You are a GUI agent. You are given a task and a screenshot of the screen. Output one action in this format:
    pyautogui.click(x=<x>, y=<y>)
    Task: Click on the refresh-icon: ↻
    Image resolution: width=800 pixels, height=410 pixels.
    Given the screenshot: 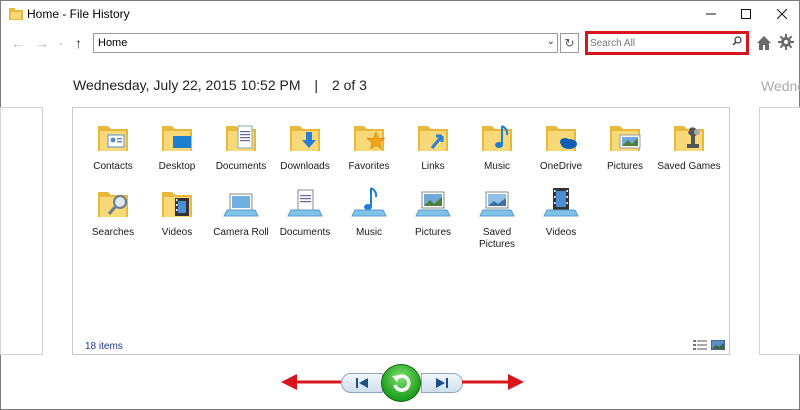 What is the action you would take?
    pyautogui.click(x=569, y=43)
    